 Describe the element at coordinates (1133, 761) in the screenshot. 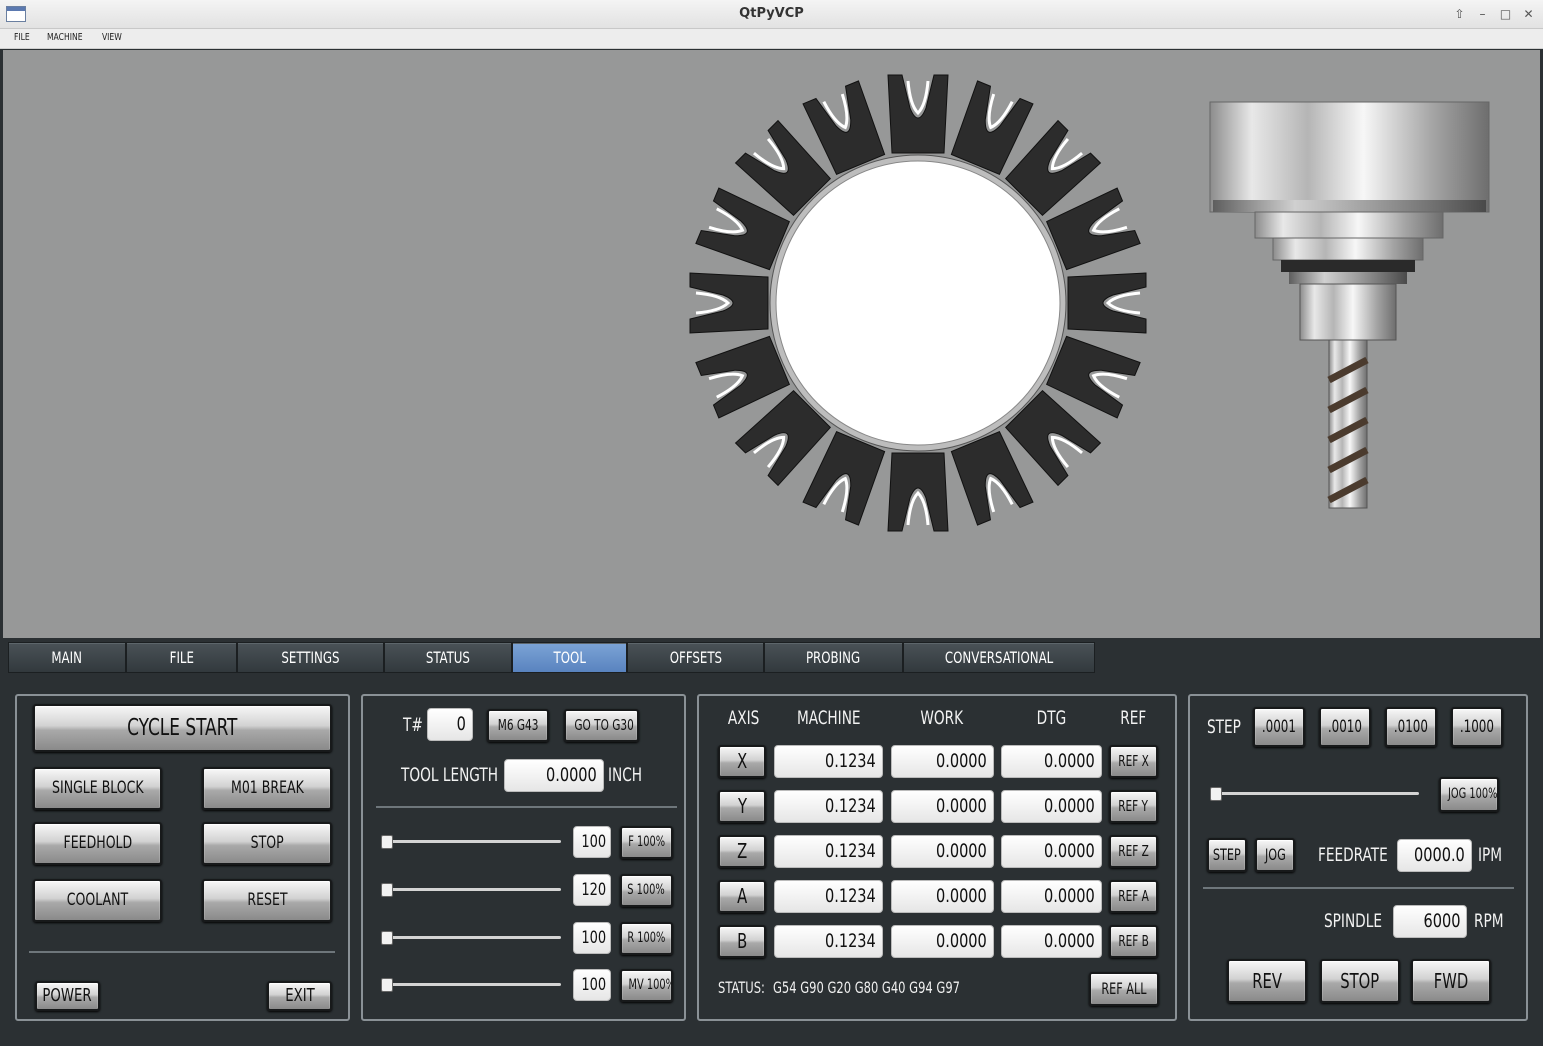

I see `ref-x-button: REF X` at that location.